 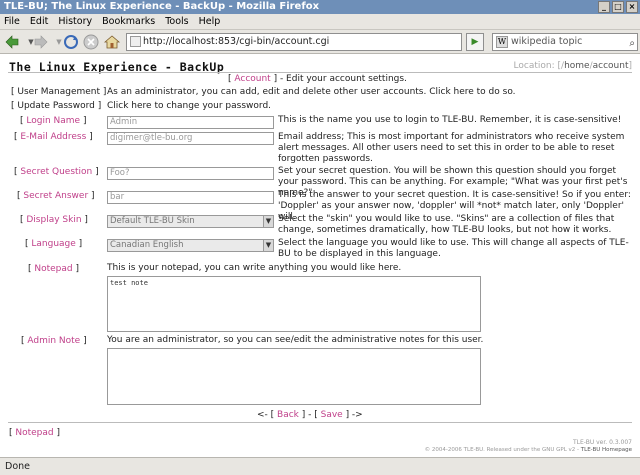 I want to click on window-controls: _ □ ×, so click(x=618, y=7).